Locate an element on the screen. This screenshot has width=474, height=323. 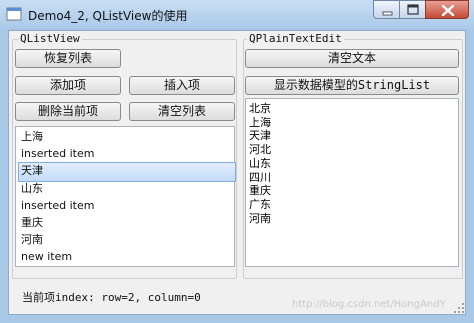
insert-item-button: 插入项 is located at coordinates (182, 85).